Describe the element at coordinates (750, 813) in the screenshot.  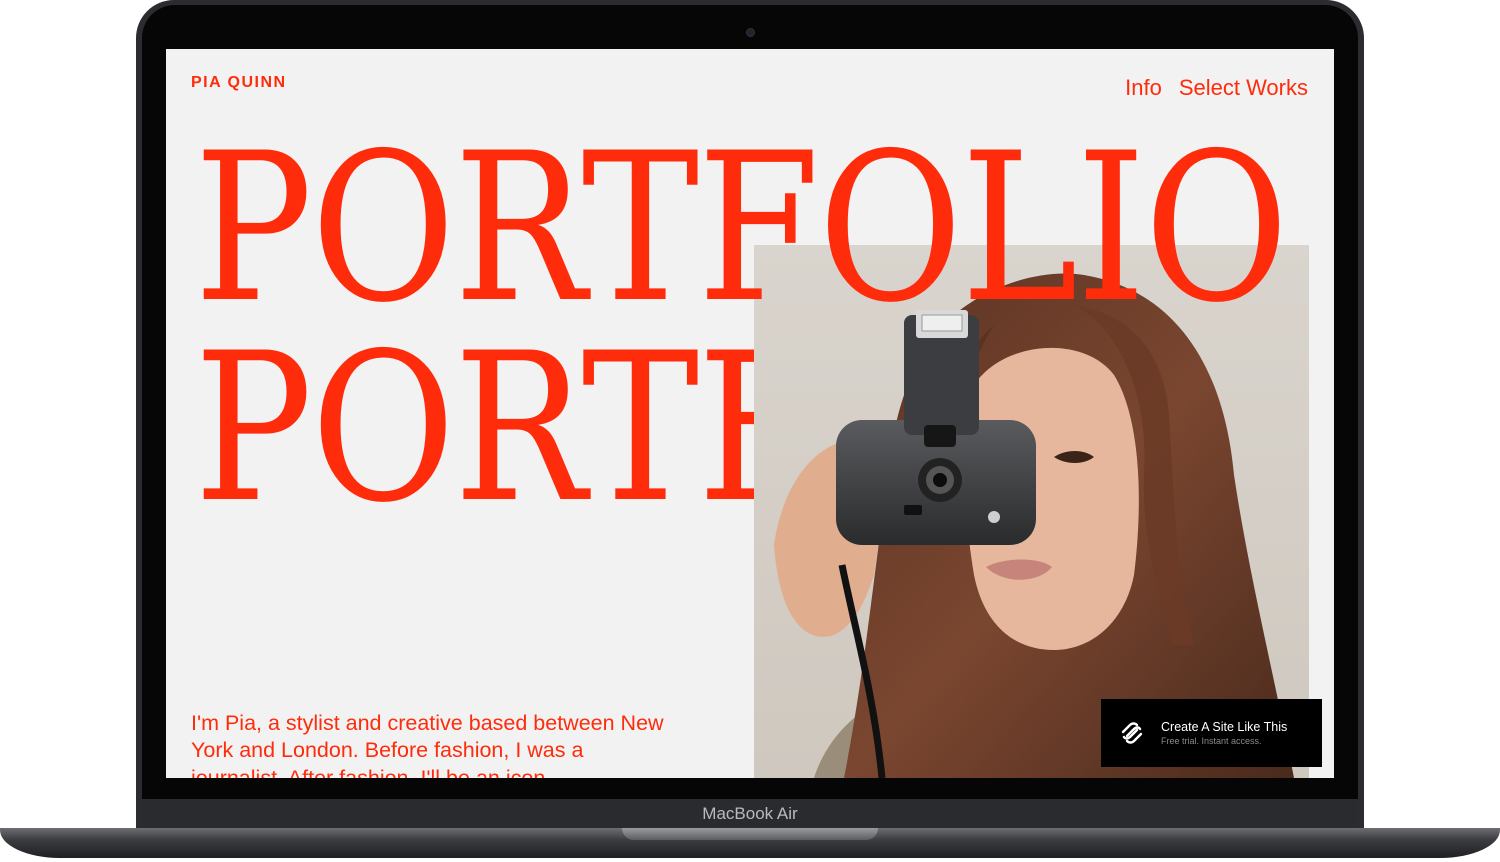
I see `device-label: MacBook Air` at that location.